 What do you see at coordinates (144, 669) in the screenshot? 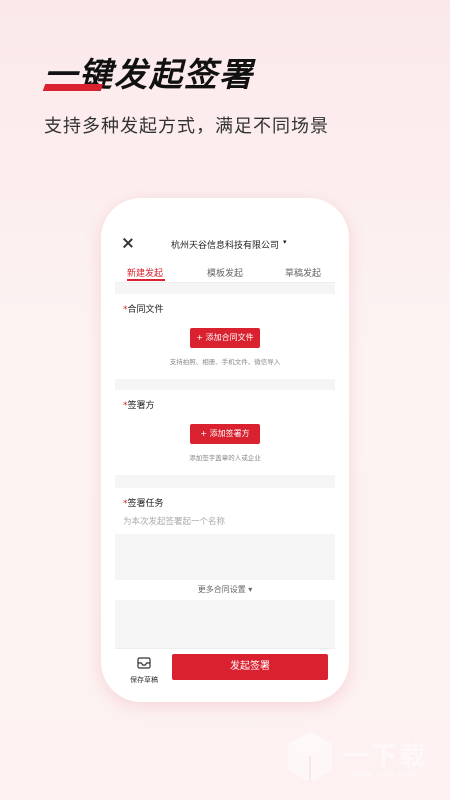
I see `save-draft-button: 保存草稿` at bounding box center [144, 669].